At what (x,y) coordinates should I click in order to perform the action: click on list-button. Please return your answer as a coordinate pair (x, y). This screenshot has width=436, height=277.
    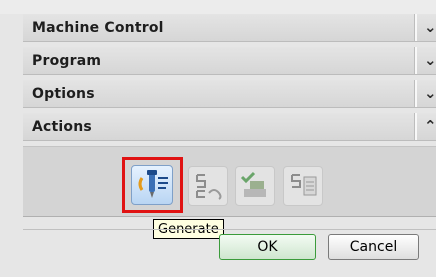
    Looking at the image, I should click on (303, 186).